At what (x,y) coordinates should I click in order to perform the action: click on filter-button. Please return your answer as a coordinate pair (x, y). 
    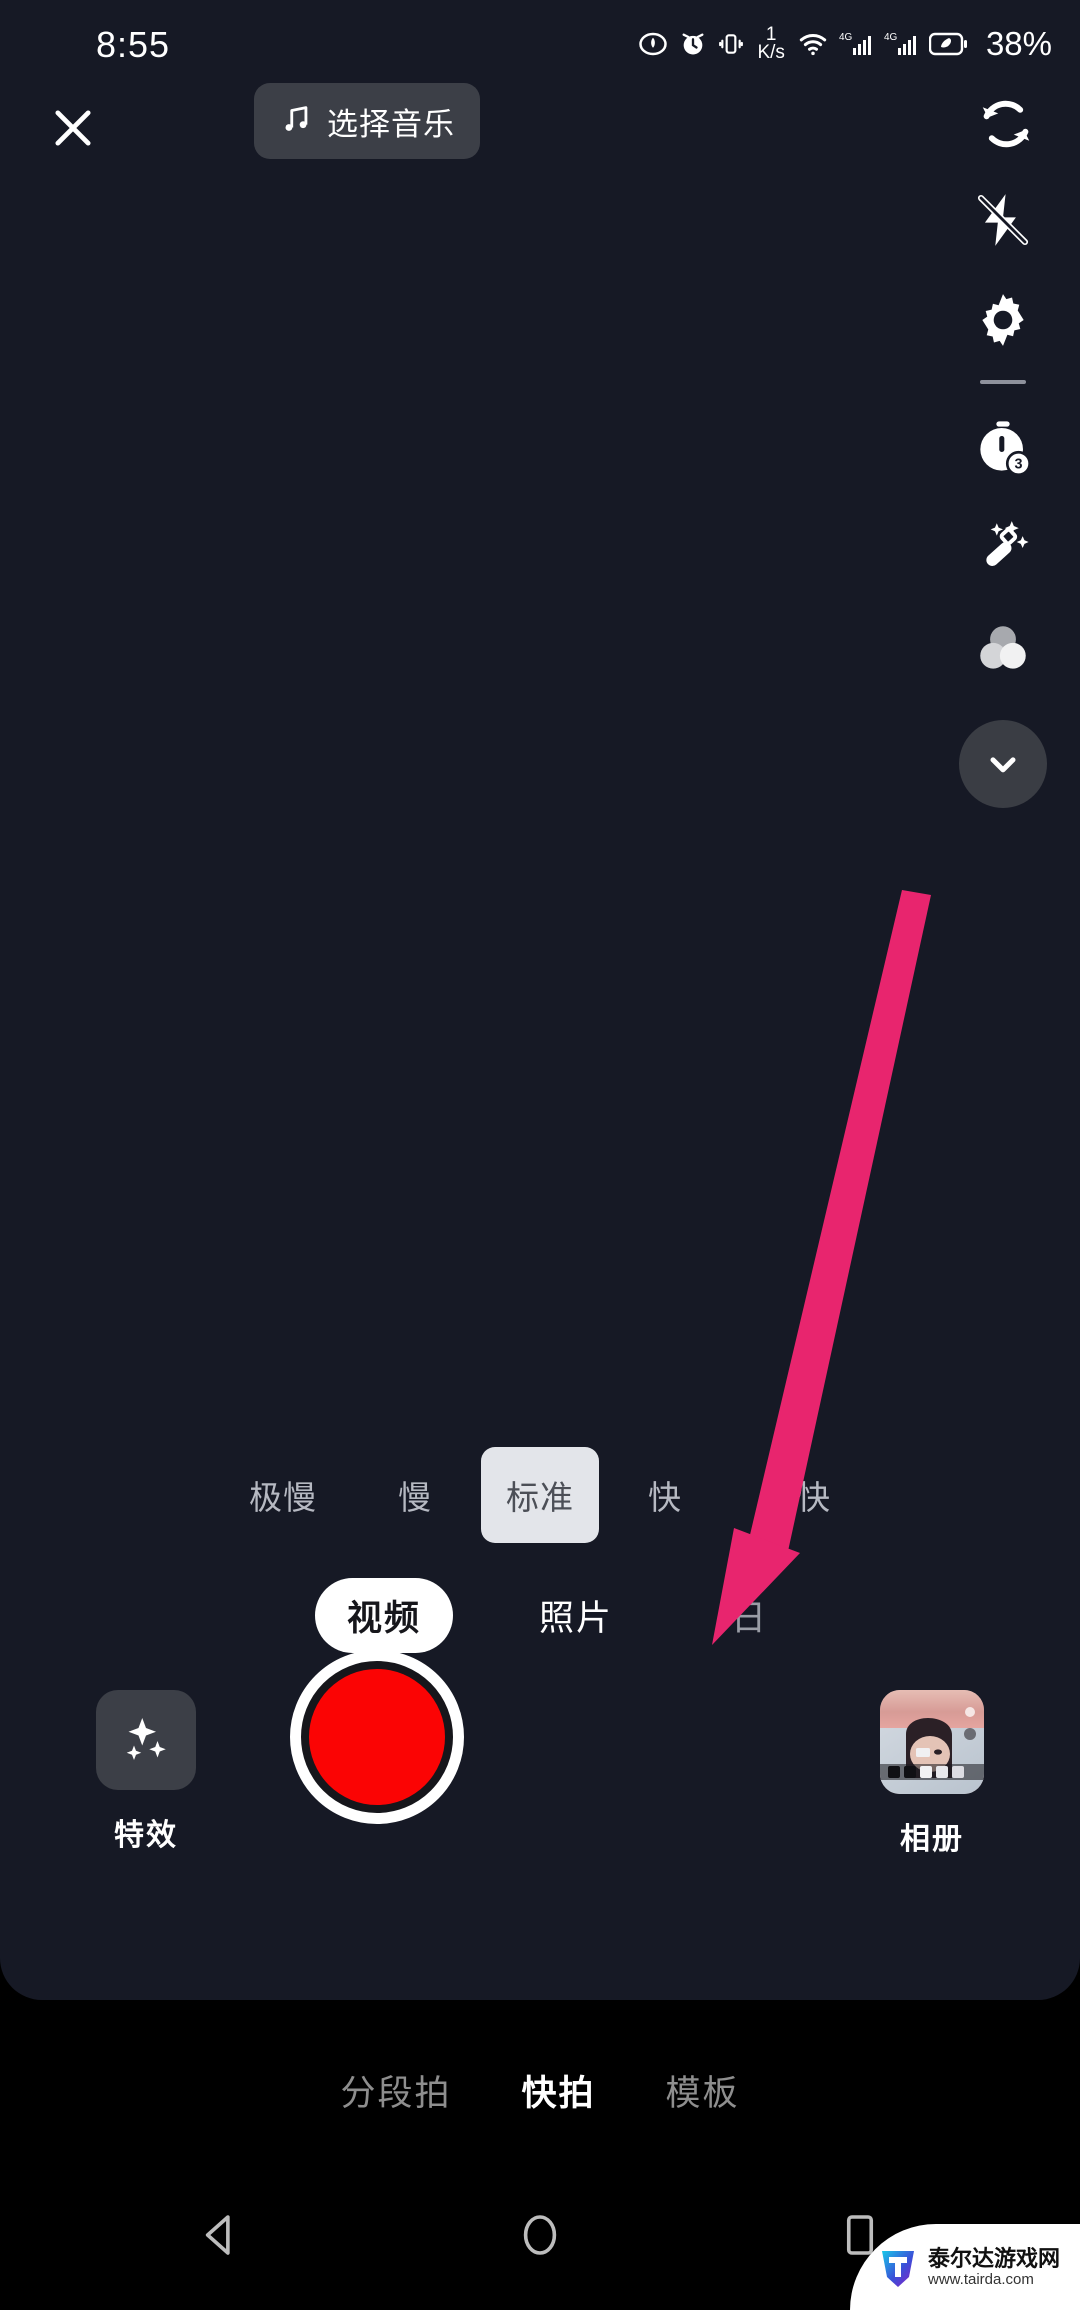
    Looking at the image, I should click on (1003, 648).